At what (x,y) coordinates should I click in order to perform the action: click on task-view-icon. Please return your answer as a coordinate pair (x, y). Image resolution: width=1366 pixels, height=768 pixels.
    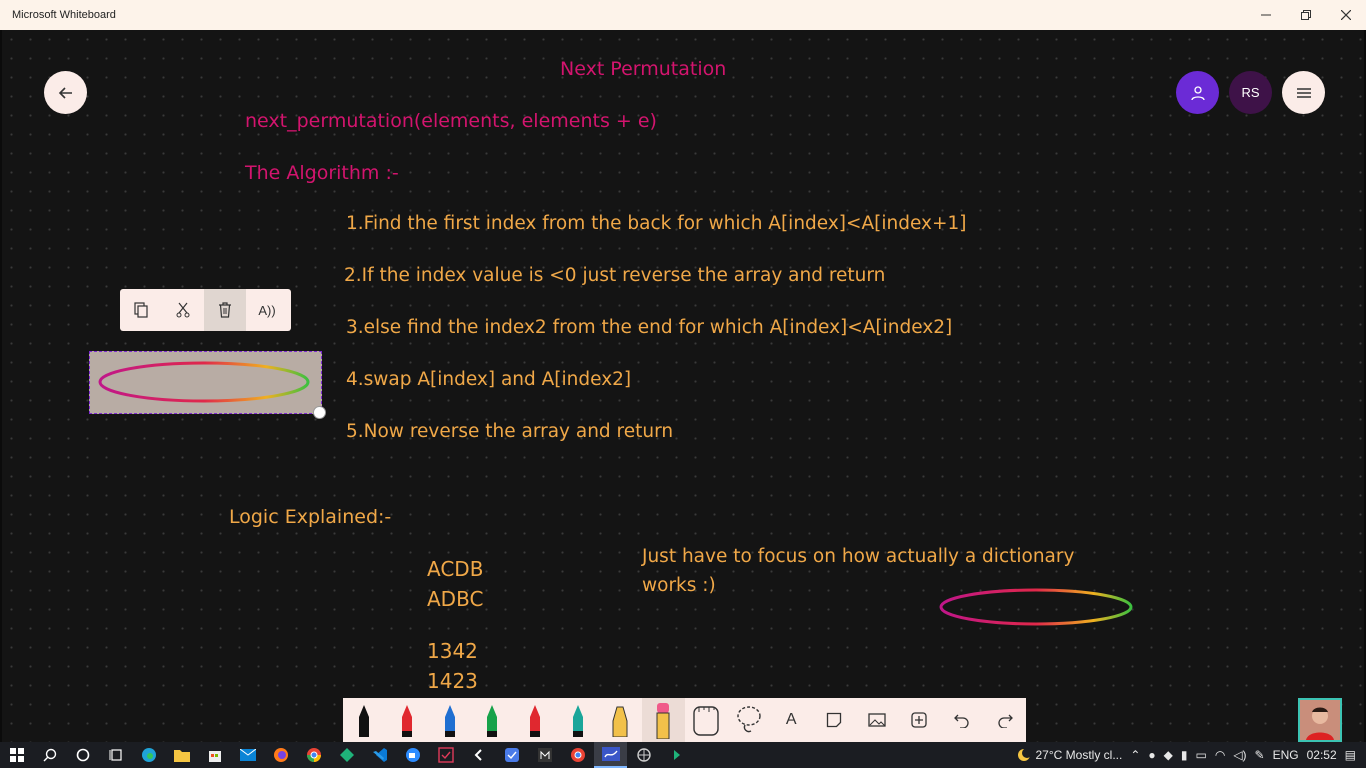
    Looking at the image, I should click on (115, 755).